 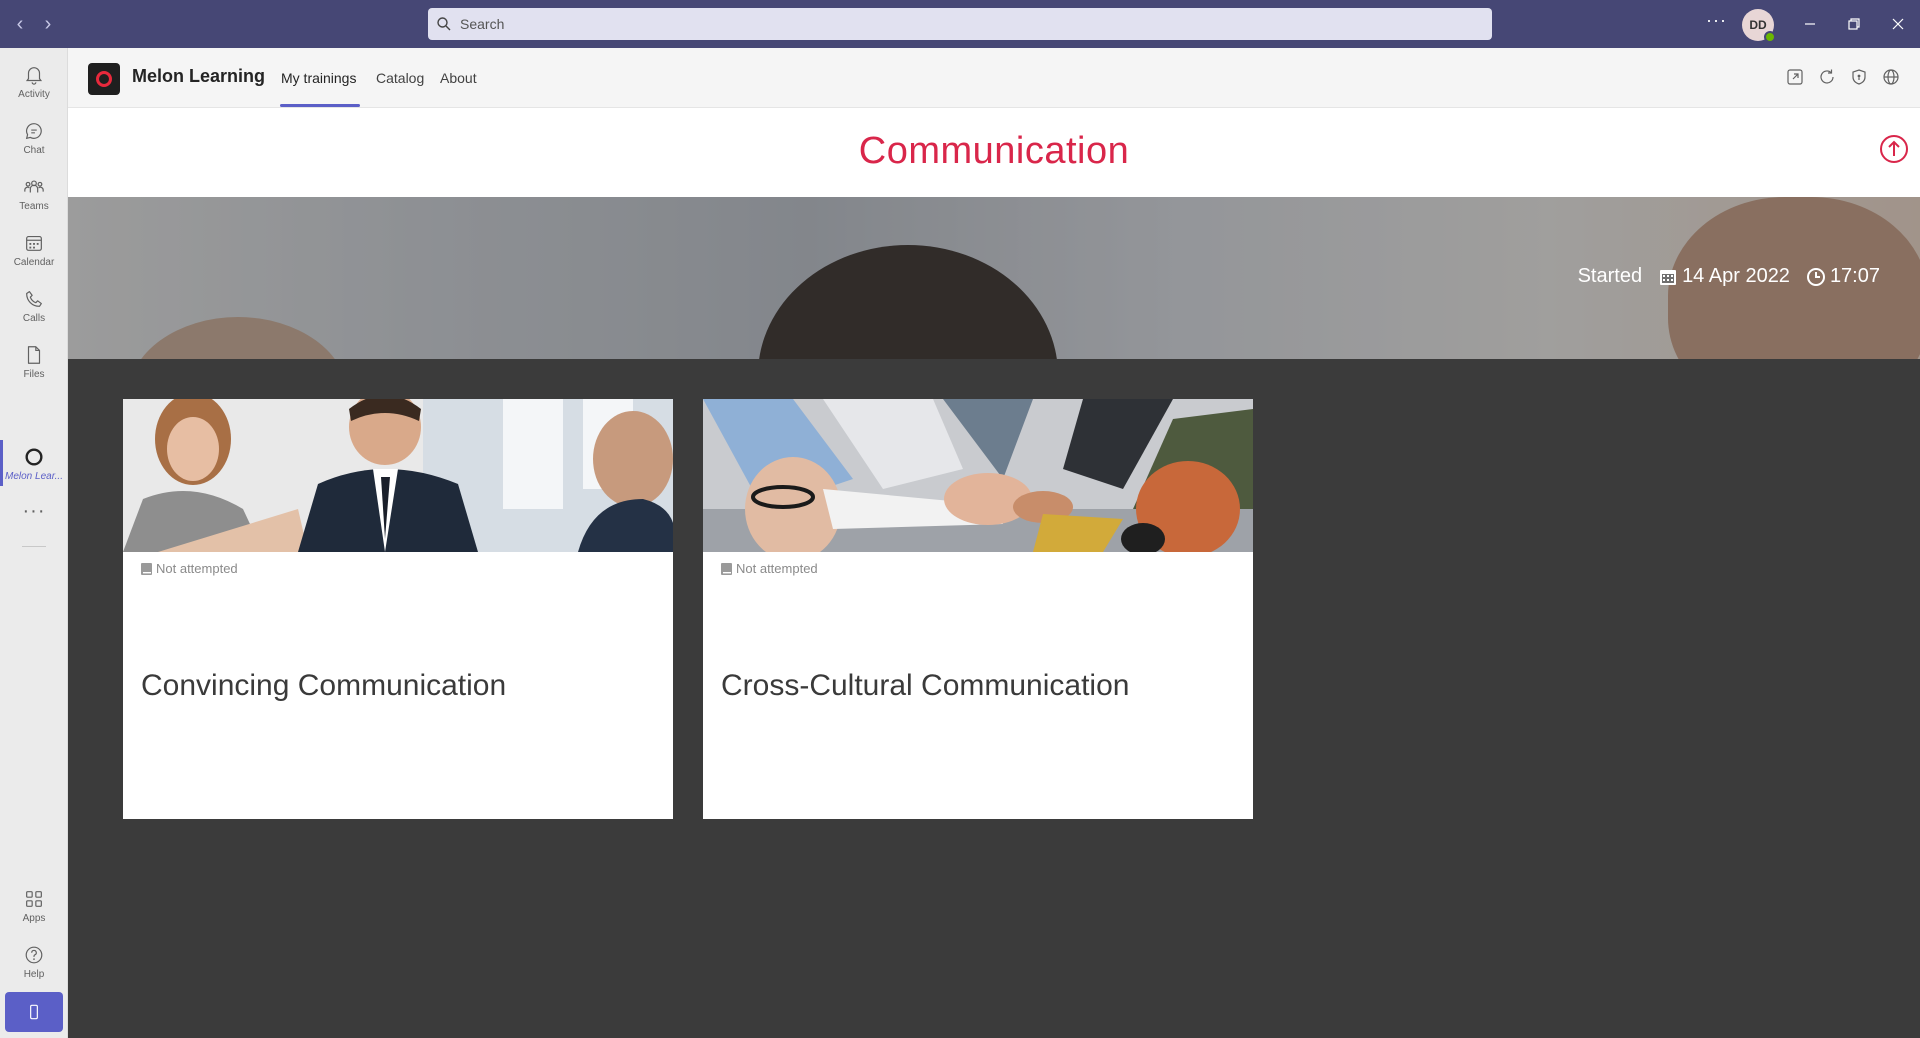 What do you see at coordinates (1795, 77) in the screenshot?
I see `popout-icon` at bounding box center [1795, 77].